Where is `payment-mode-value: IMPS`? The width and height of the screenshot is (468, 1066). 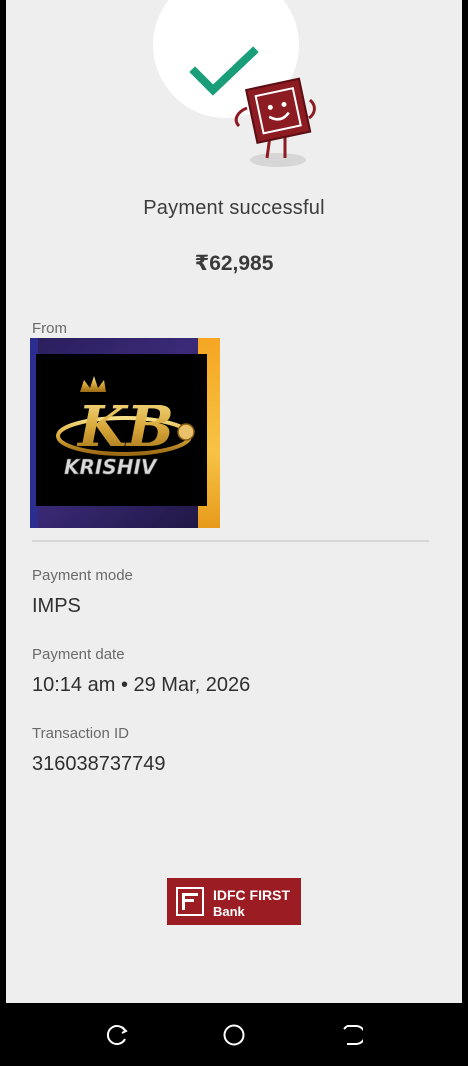
payment-mode-value: IMPS is located at coordinates (56, 606).